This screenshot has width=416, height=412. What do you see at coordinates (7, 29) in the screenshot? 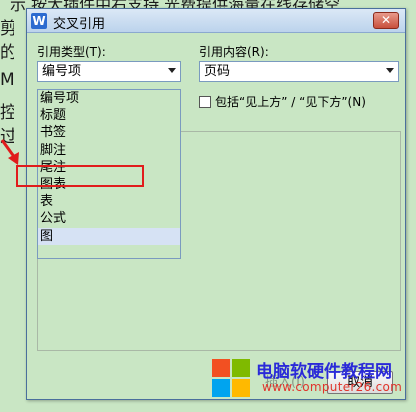
I see `background-left-char: 剪` at bounding box center [7, 29].